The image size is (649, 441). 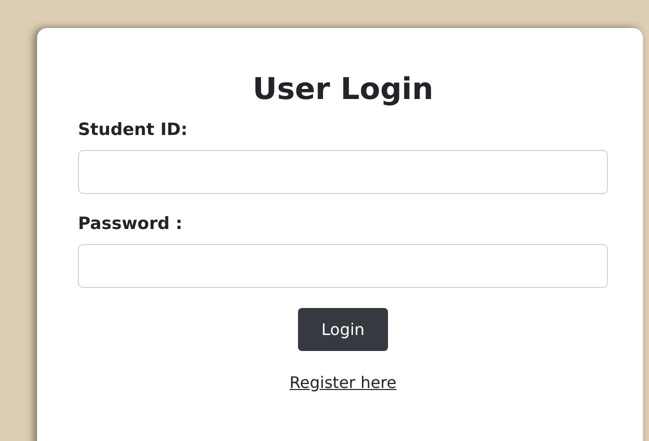 I want to click on login-button: Login, so click(x=343, y=329).